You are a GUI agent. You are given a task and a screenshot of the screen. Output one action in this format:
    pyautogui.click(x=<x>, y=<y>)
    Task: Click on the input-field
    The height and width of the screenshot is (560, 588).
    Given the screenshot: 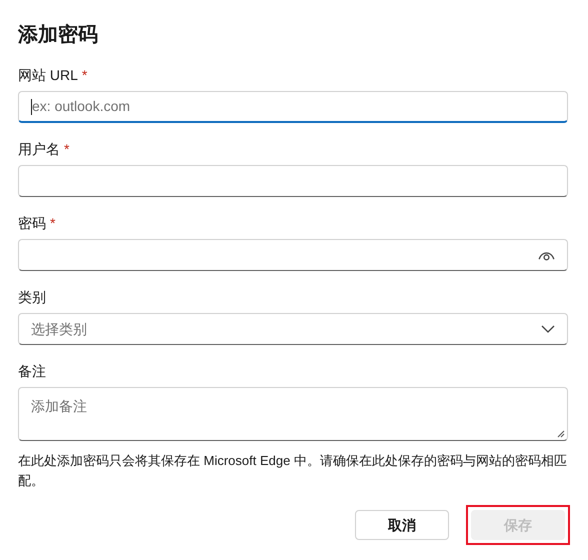 What is the action you would take?
    pyautogui.click(x=293, y=181)
    